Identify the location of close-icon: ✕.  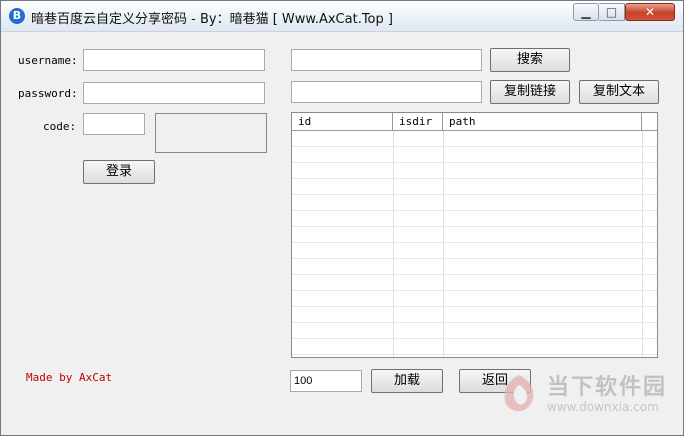
(650, 12).